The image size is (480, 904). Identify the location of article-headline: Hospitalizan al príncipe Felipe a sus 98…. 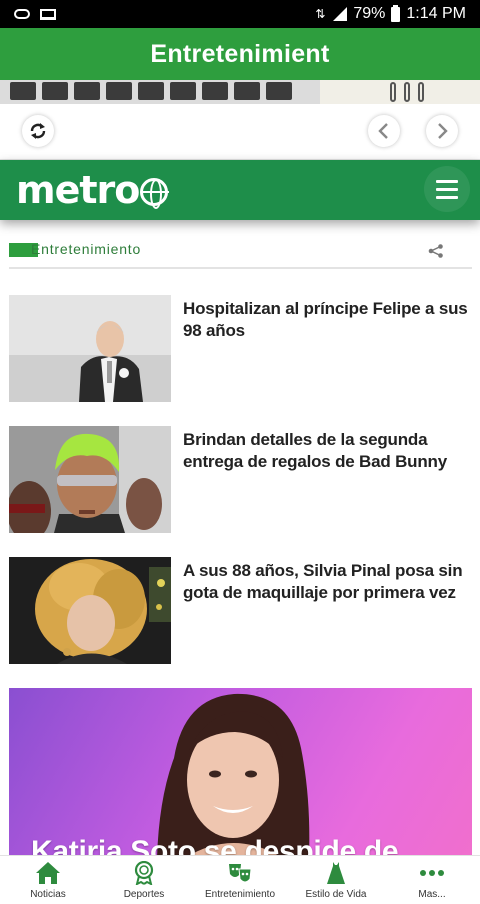
(326, 320).